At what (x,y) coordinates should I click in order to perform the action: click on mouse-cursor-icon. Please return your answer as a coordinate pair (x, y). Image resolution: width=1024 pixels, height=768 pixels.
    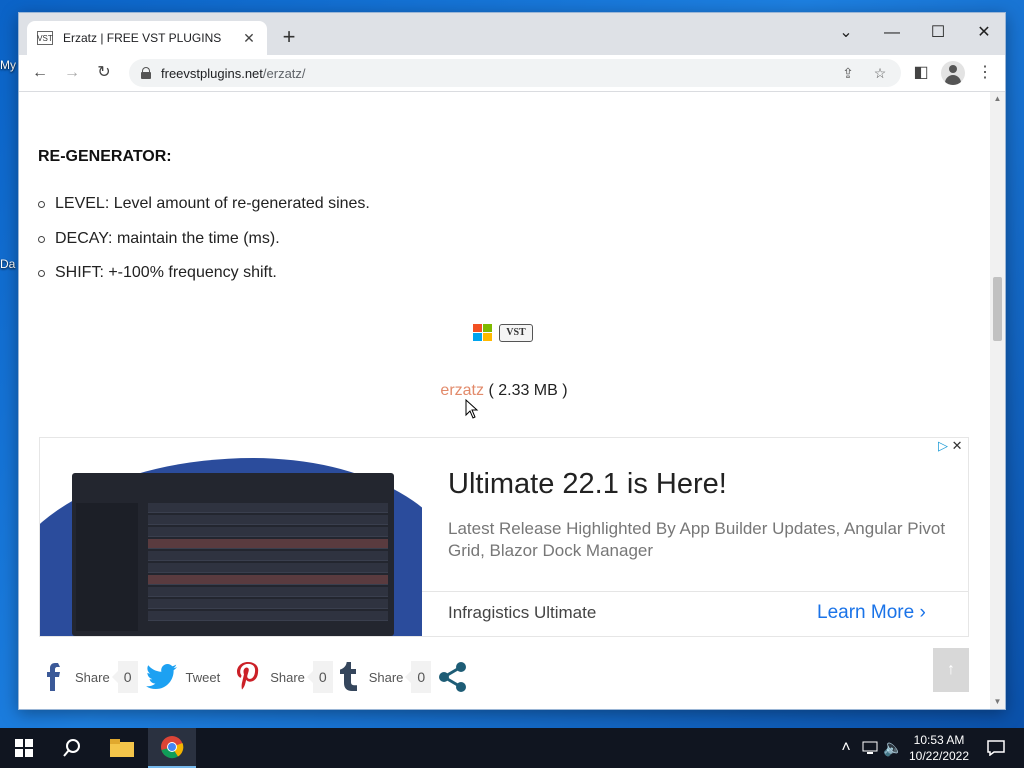
    Looking at the image, I should click on (472, 409).